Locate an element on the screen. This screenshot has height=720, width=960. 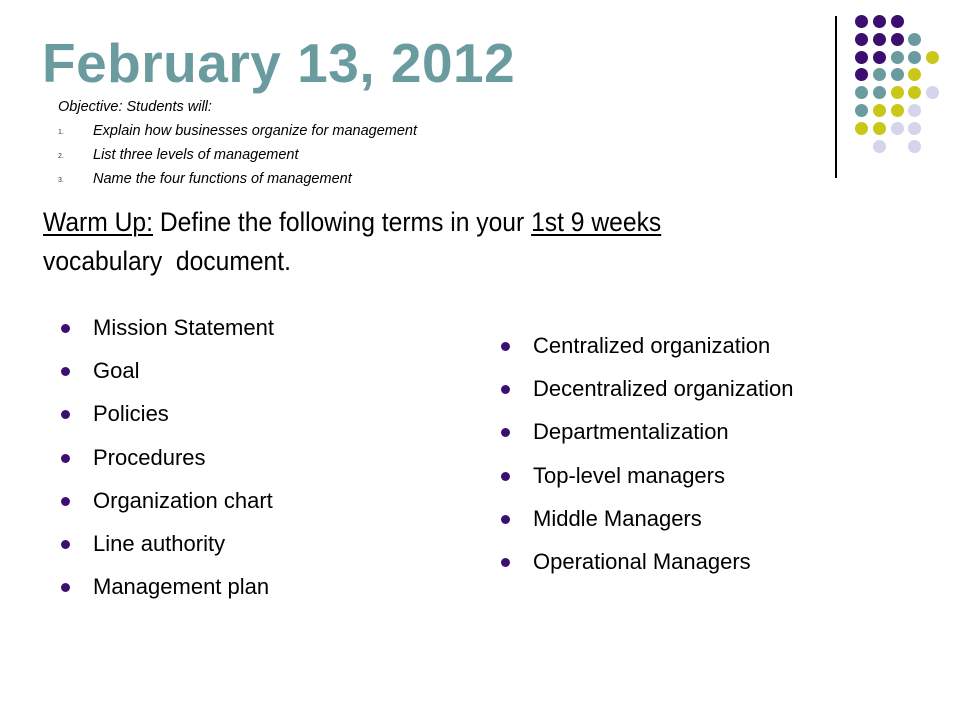
objective-item: 3. Name the four functions of management is located at coordinates (205, 179).